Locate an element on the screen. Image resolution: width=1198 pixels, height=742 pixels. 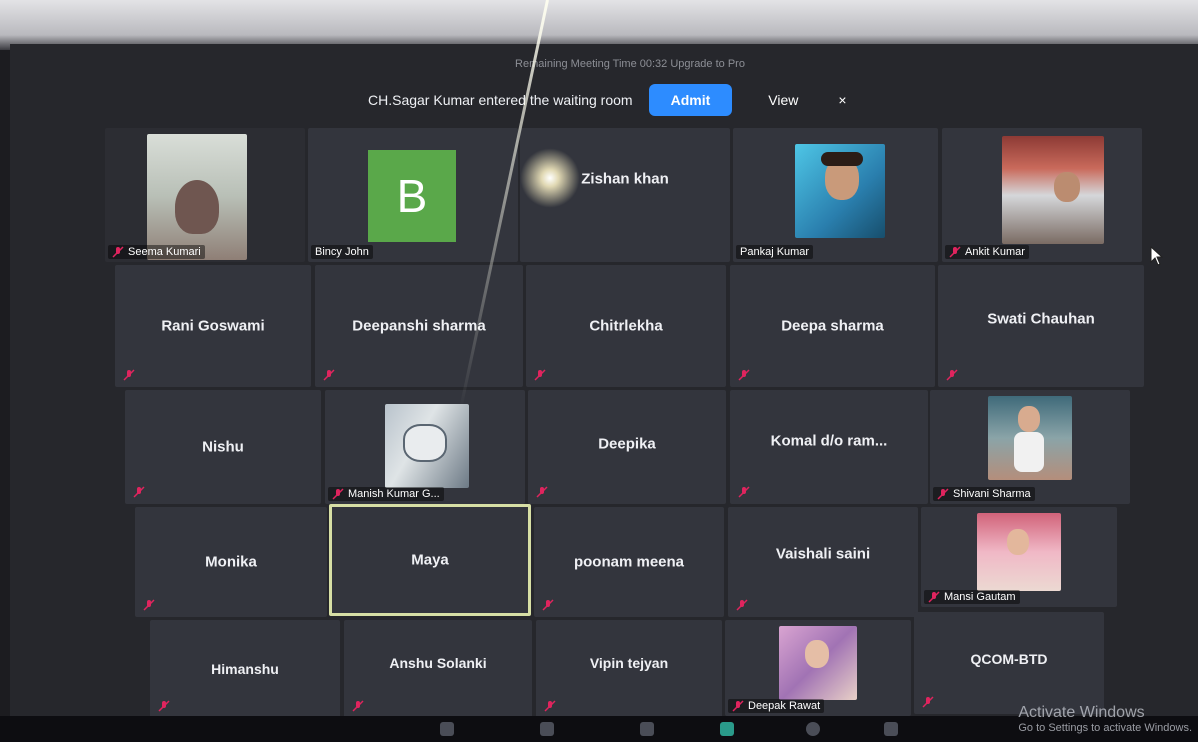
participant-tile: QCOM-BTD is located at coordinates (1009, 663).